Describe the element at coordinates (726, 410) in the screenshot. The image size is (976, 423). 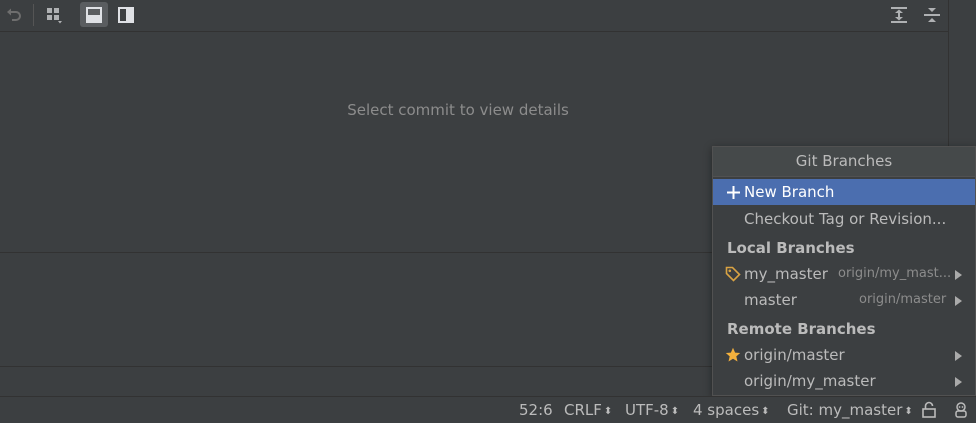
I see `indent-label: 4 spaces` at that location.